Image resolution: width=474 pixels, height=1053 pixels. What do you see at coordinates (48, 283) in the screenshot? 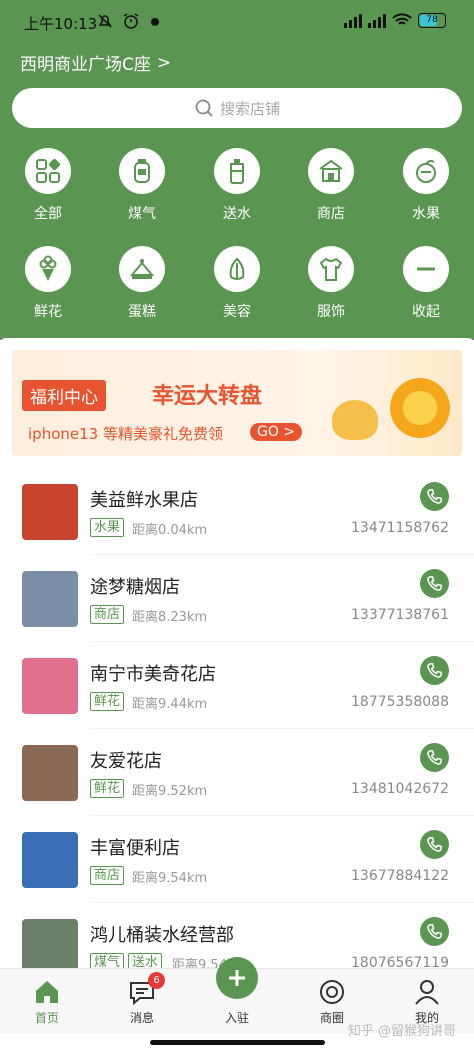
I see `category-flower: 鲜花` at bounding box center [48, 283].